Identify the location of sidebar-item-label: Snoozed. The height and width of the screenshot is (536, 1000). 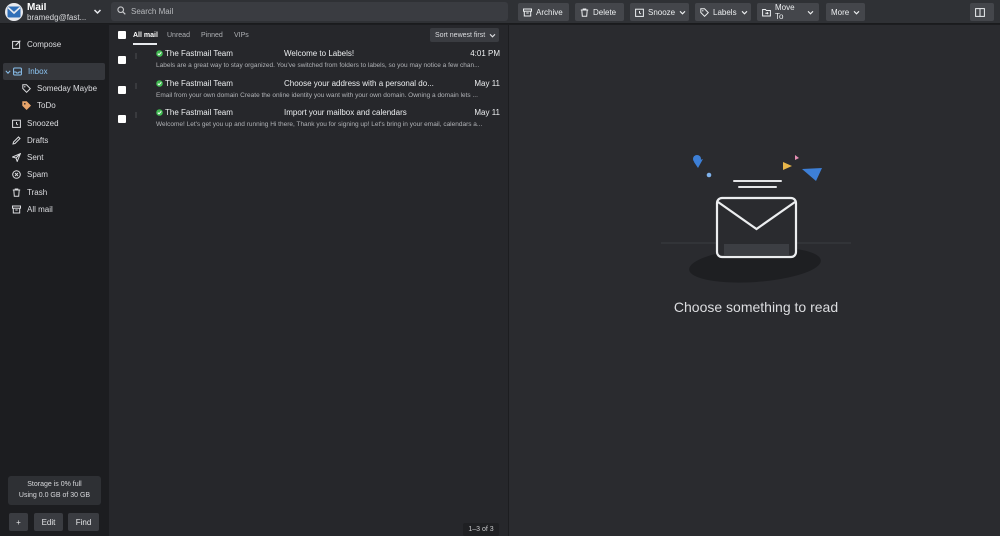
(43, 123).